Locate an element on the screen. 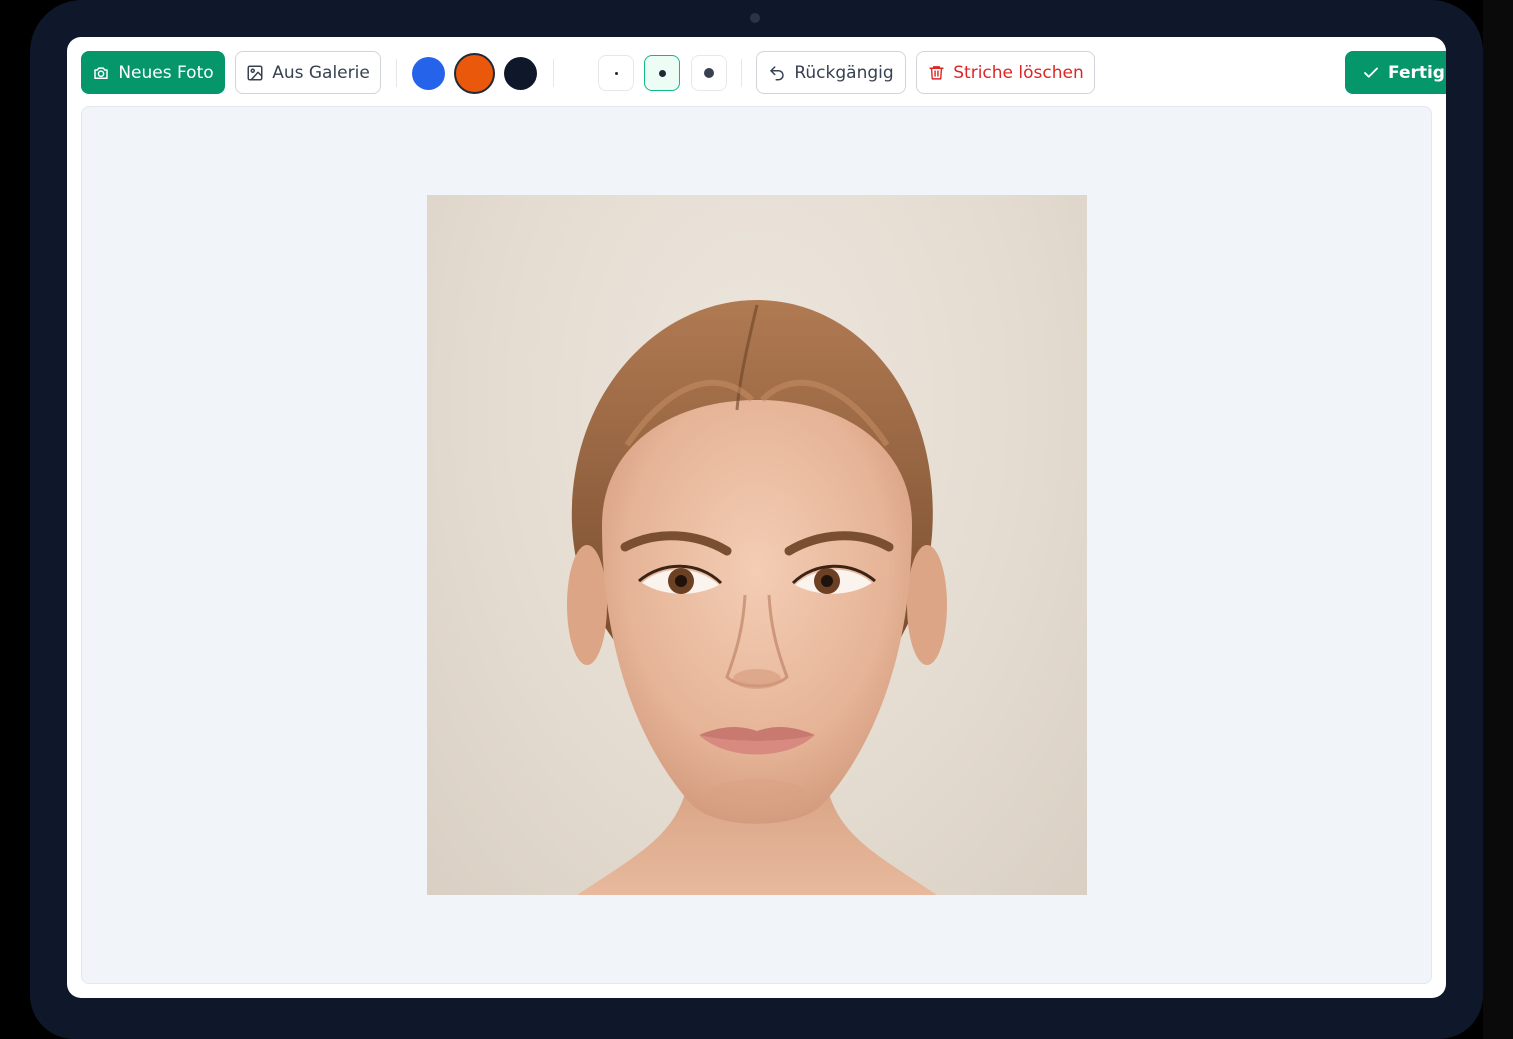 This screenshot has width=1513, height=1039. undo-icon is located at coordinates (777, 73).